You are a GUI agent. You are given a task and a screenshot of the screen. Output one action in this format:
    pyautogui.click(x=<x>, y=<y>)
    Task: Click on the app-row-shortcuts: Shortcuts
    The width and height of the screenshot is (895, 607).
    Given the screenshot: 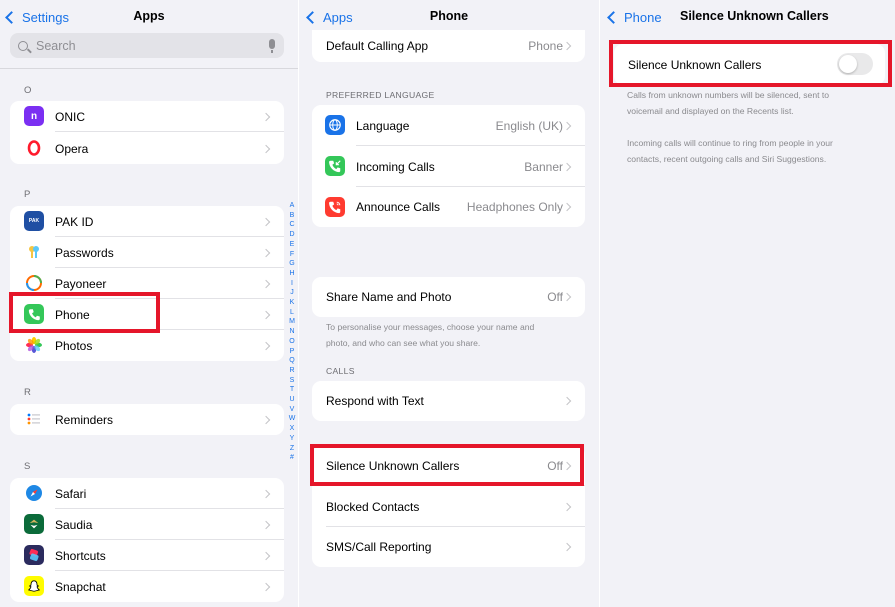 What is the action you would take?
    pyautogui.click(x=147, y=555)
    